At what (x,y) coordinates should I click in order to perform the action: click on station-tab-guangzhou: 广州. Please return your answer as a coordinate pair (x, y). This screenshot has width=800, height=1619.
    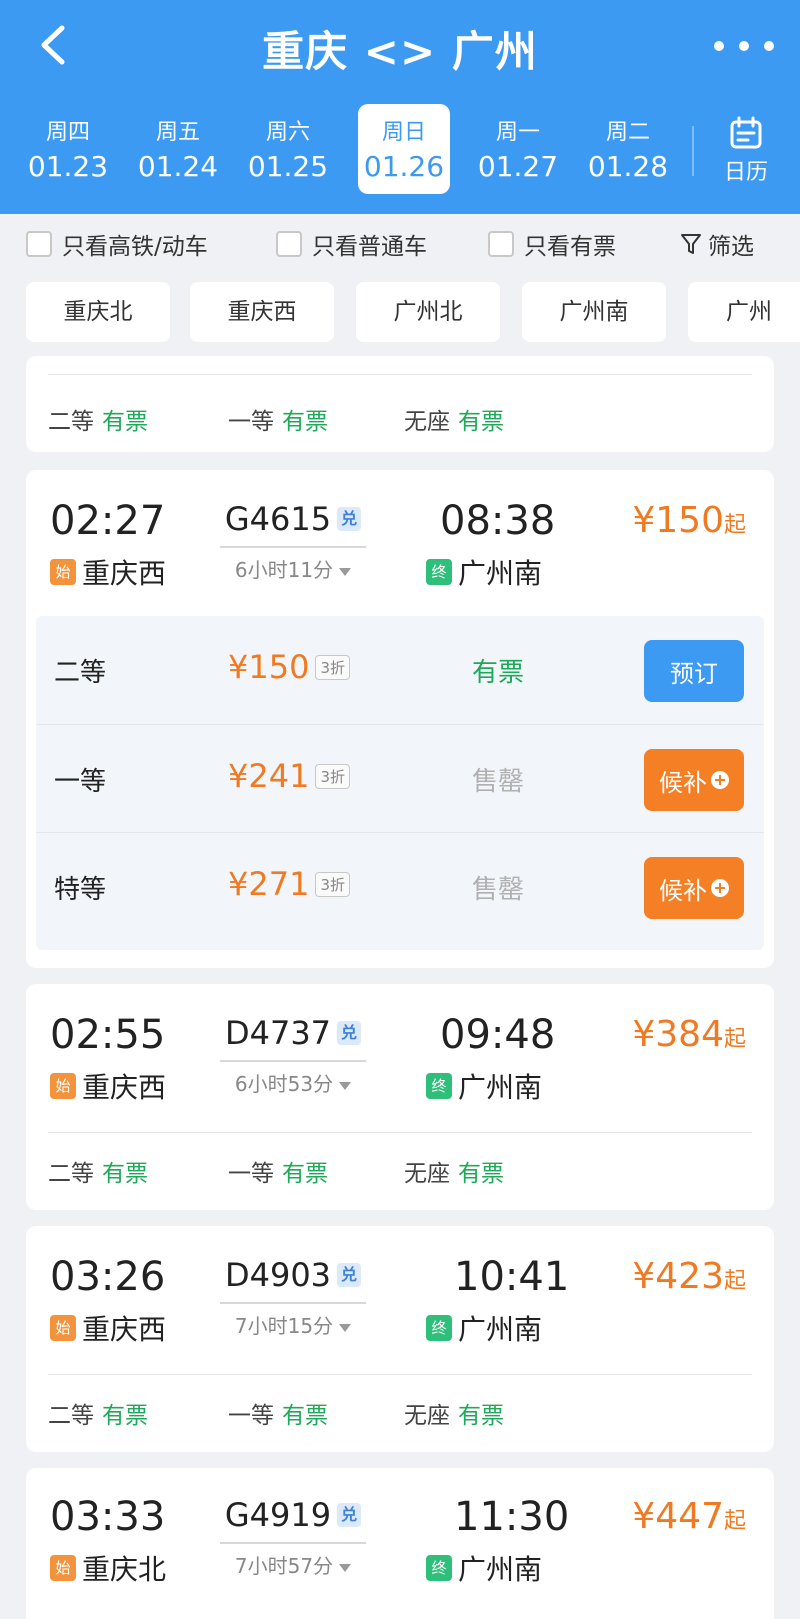
    Looking at the image, I should click on (744, 312).